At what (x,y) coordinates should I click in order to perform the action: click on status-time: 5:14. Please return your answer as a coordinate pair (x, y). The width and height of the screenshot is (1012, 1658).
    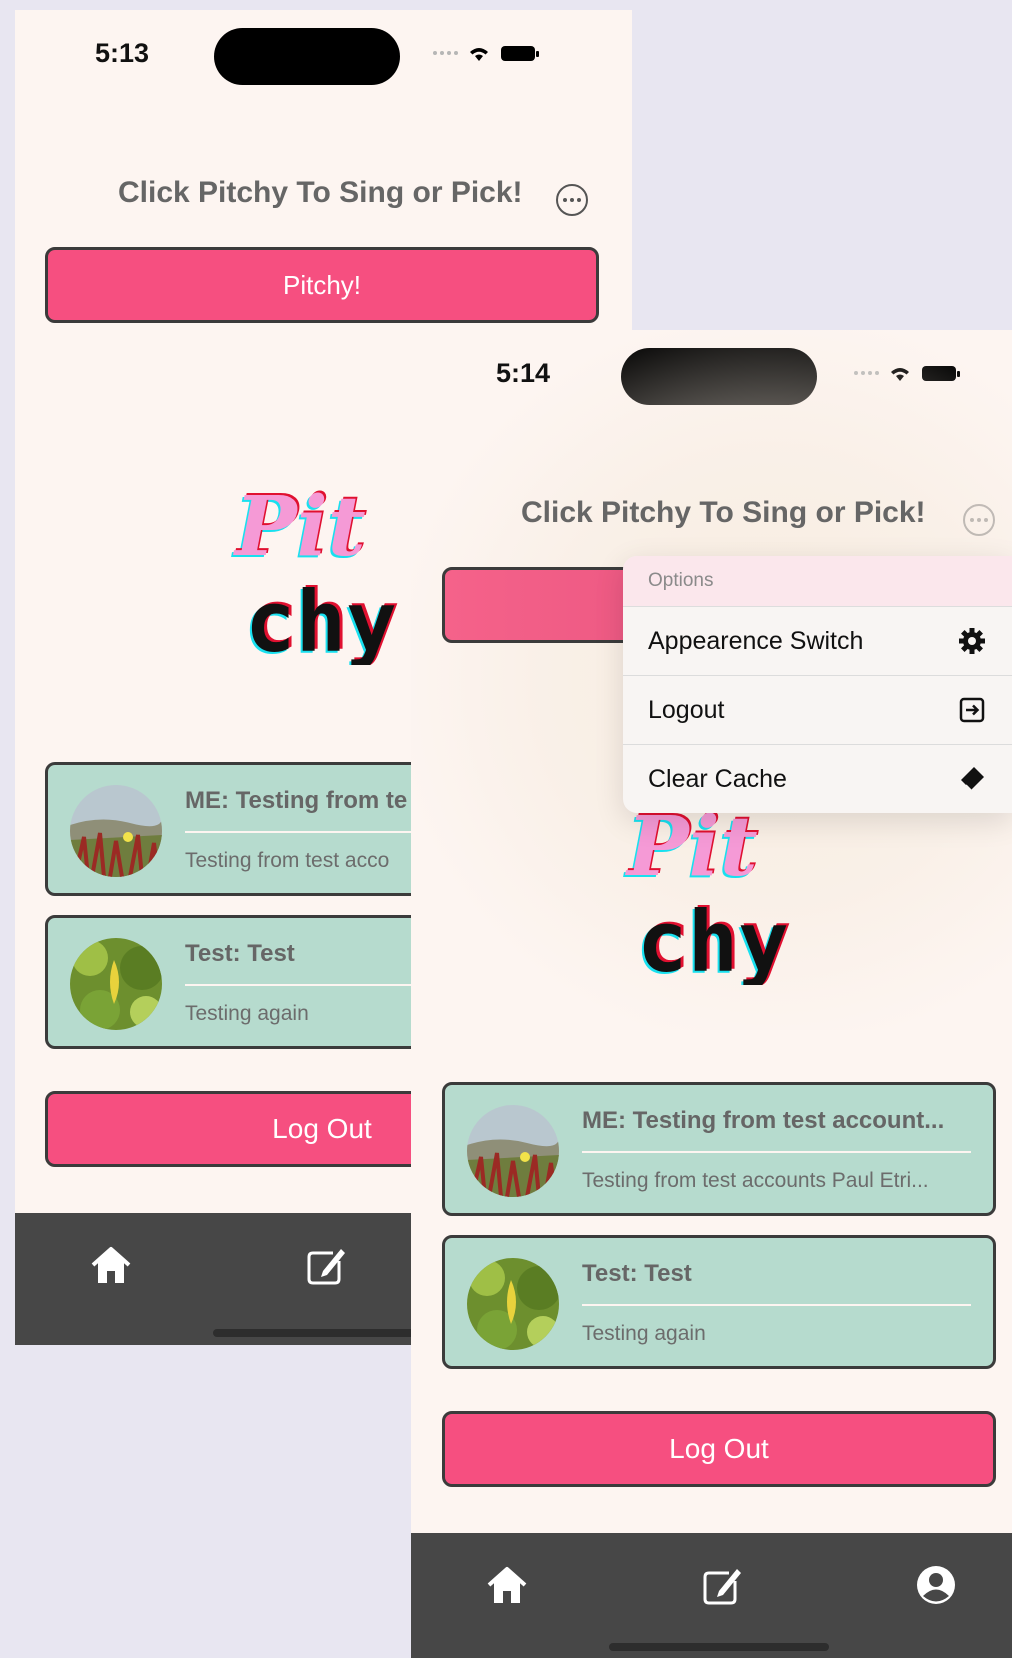
    Looking at the image, I should click on (523, 373).